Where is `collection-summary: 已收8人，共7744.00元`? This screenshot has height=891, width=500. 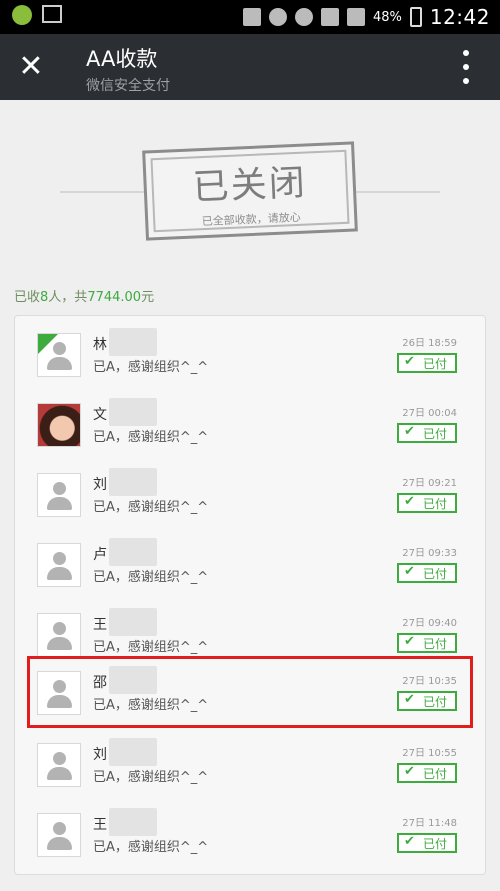
collection-summary: 已收8人，共7744.00元 is located at coordinates (84, 295).